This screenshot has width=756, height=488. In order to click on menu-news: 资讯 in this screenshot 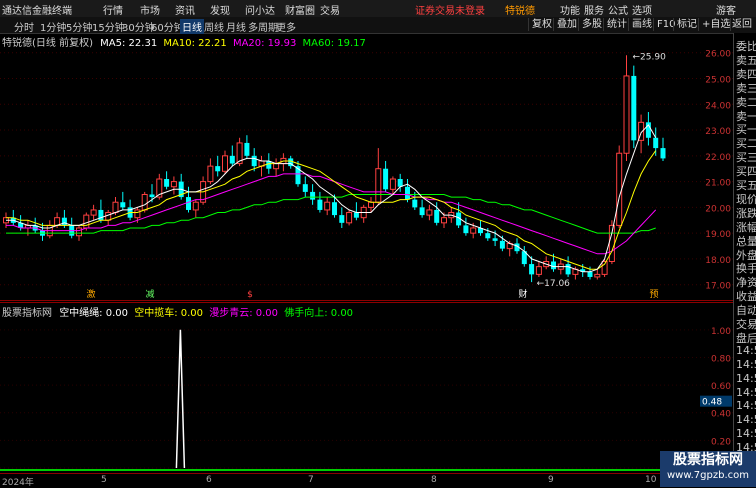, I will do `click(185, 9)`.